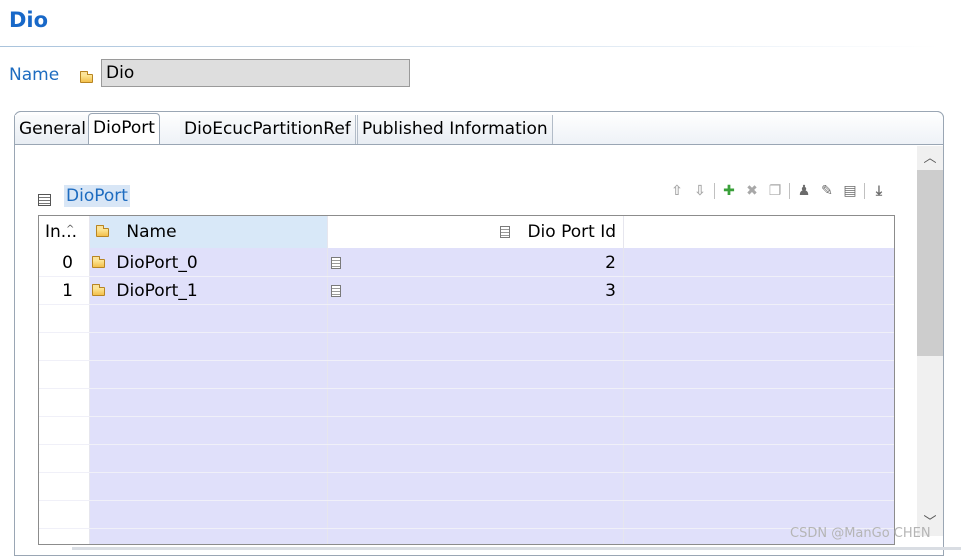 Image resolution: width=961 pixels, height=556 pixels. I want to click on row-index: 1, so click(67, 291).